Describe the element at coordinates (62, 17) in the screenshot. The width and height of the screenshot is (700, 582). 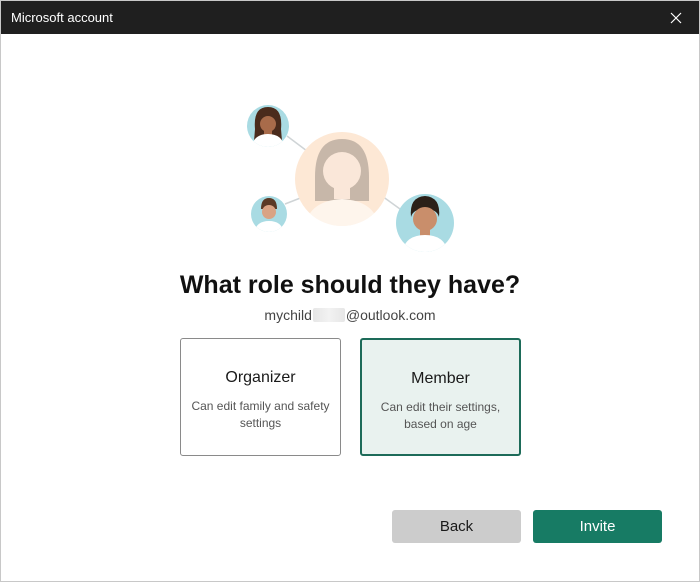
I see `window-title: Microsoft account` at that location.